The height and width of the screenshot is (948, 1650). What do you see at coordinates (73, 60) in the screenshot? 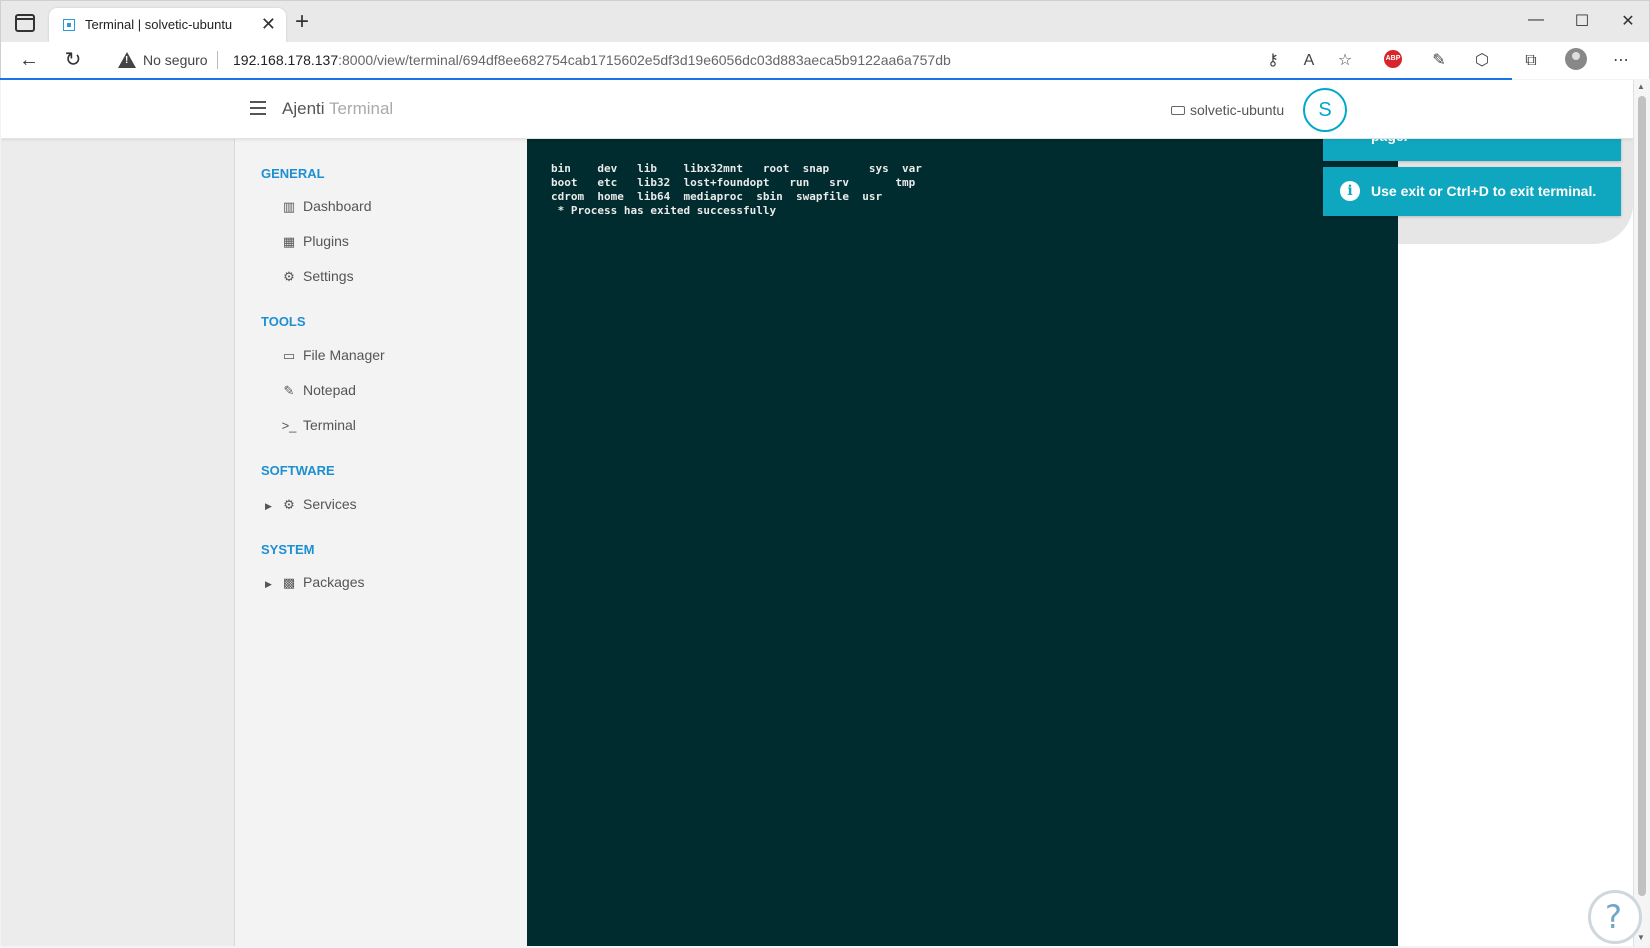
I see `reload-button: ↻` at bounding box center [73, 60].